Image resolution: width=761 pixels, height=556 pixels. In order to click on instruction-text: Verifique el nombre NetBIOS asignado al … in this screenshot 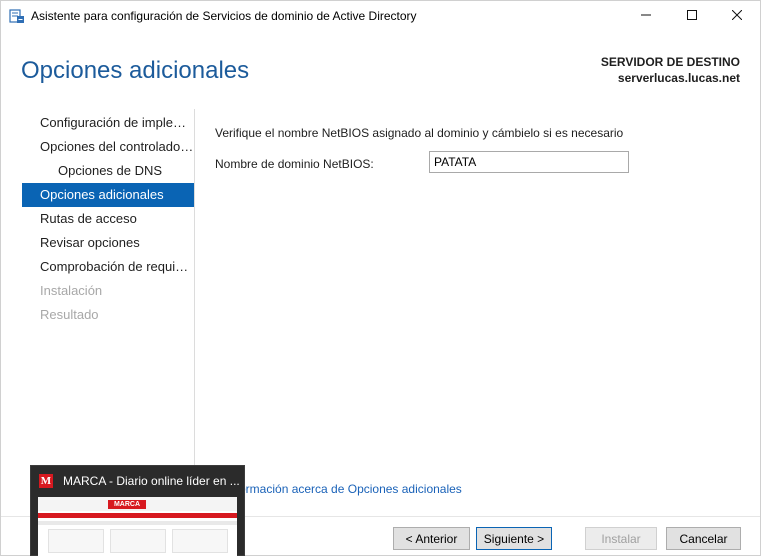, I will do `click(419, 133)`.